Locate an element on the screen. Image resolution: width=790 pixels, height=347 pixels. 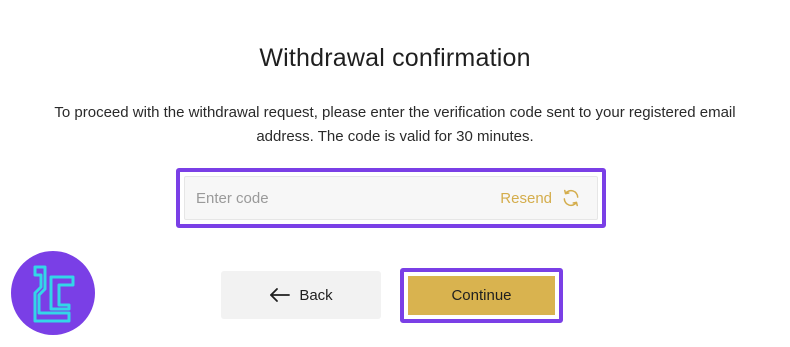
back-label: Back is located at coordinates (316, 295).